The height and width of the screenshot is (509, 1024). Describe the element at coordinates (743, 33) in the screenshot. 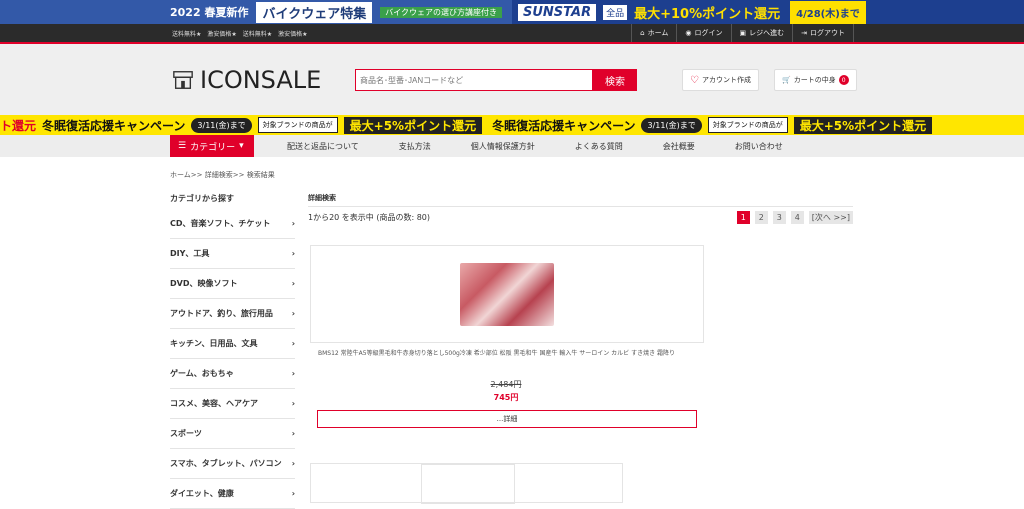

I see `register-icon: ▣` at that location.